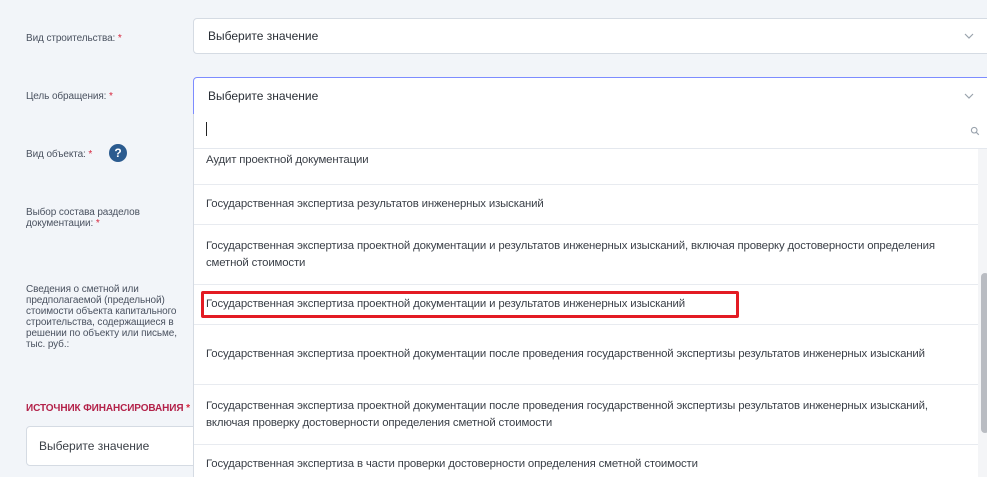  I want to click on construction-type-value: Выберите значение, so click(263, 36).